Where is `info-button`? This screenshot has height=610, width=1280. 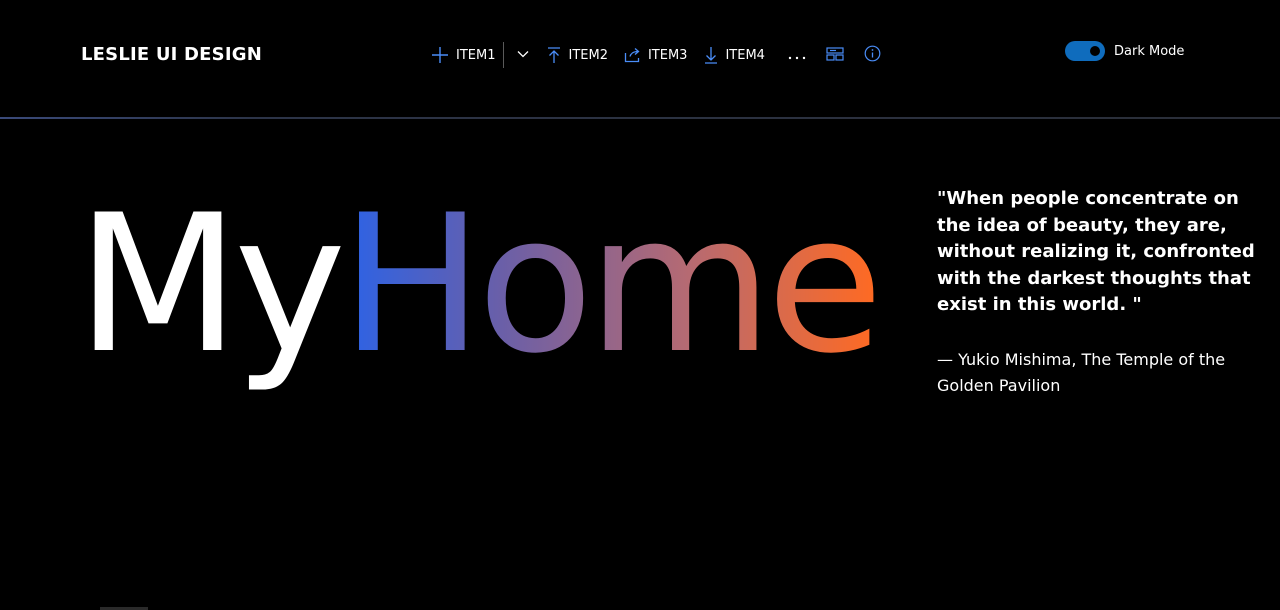 info-button is located at coordinates (873, 55).